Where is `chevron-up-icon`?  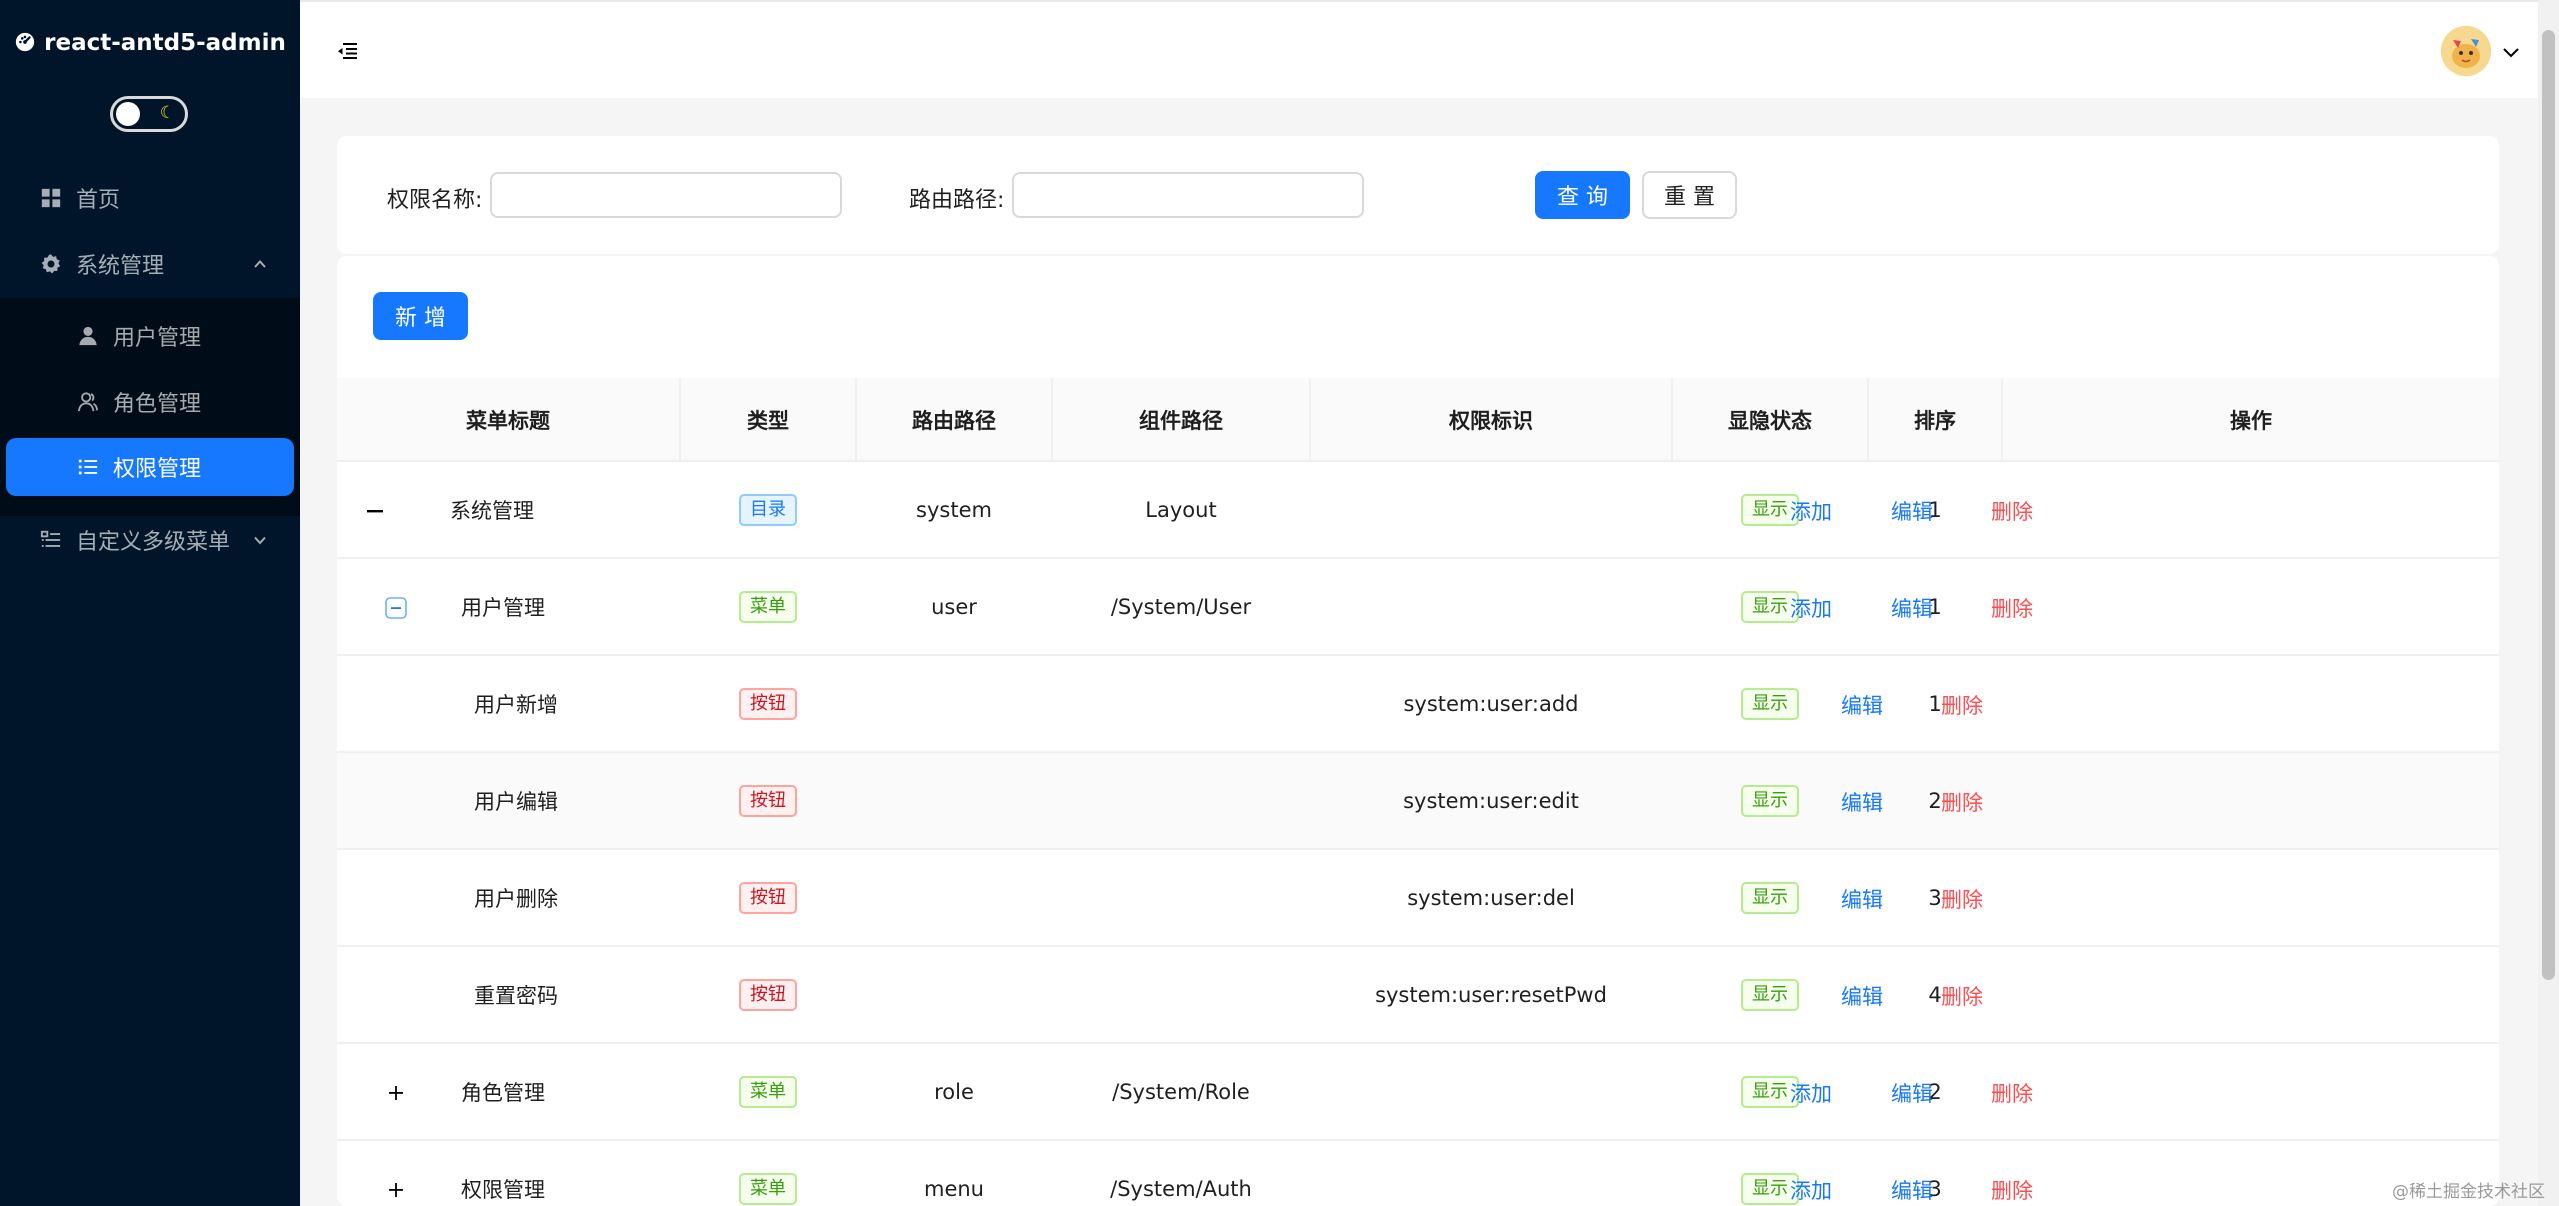
chevron-up-icon is located at coordinates (260, 264).